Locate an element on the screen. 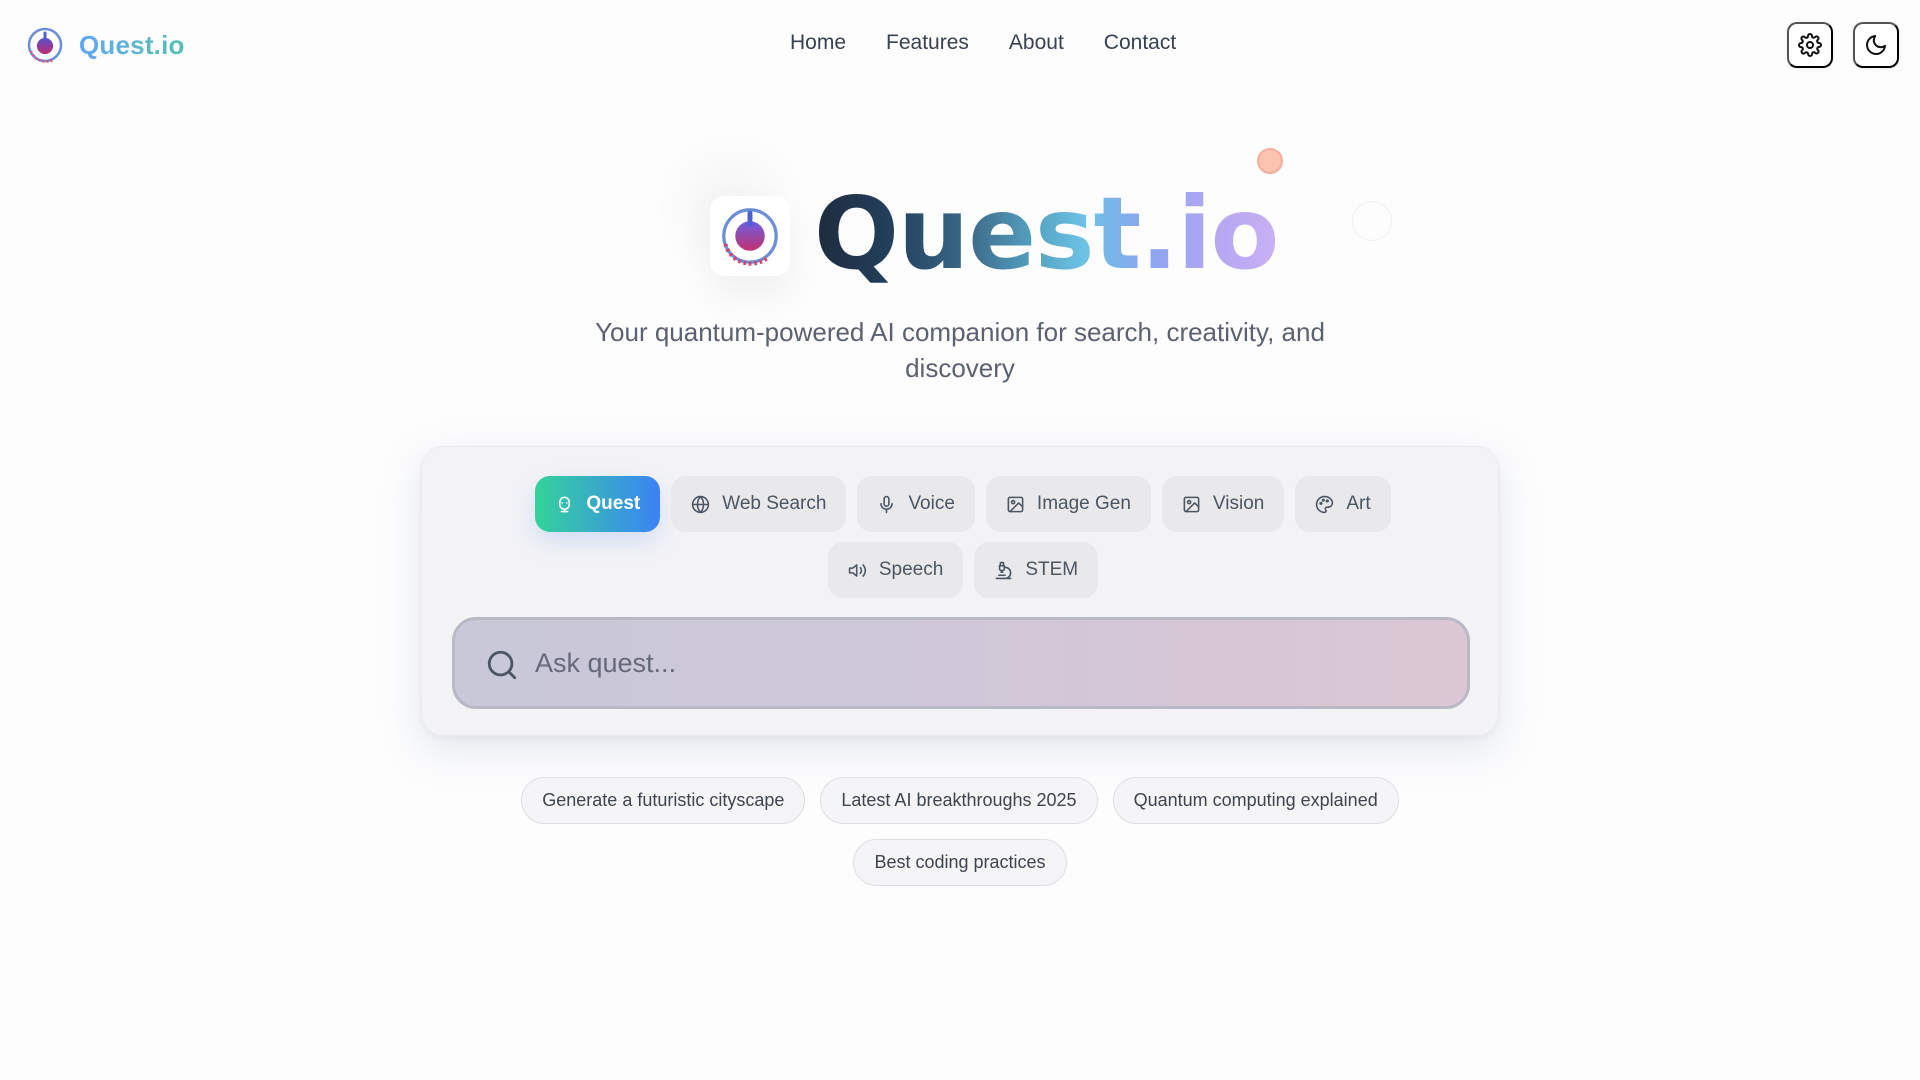 The height and width of the screenshot is (1080, 1920). globe-icon is located at coordinates (701, 504).